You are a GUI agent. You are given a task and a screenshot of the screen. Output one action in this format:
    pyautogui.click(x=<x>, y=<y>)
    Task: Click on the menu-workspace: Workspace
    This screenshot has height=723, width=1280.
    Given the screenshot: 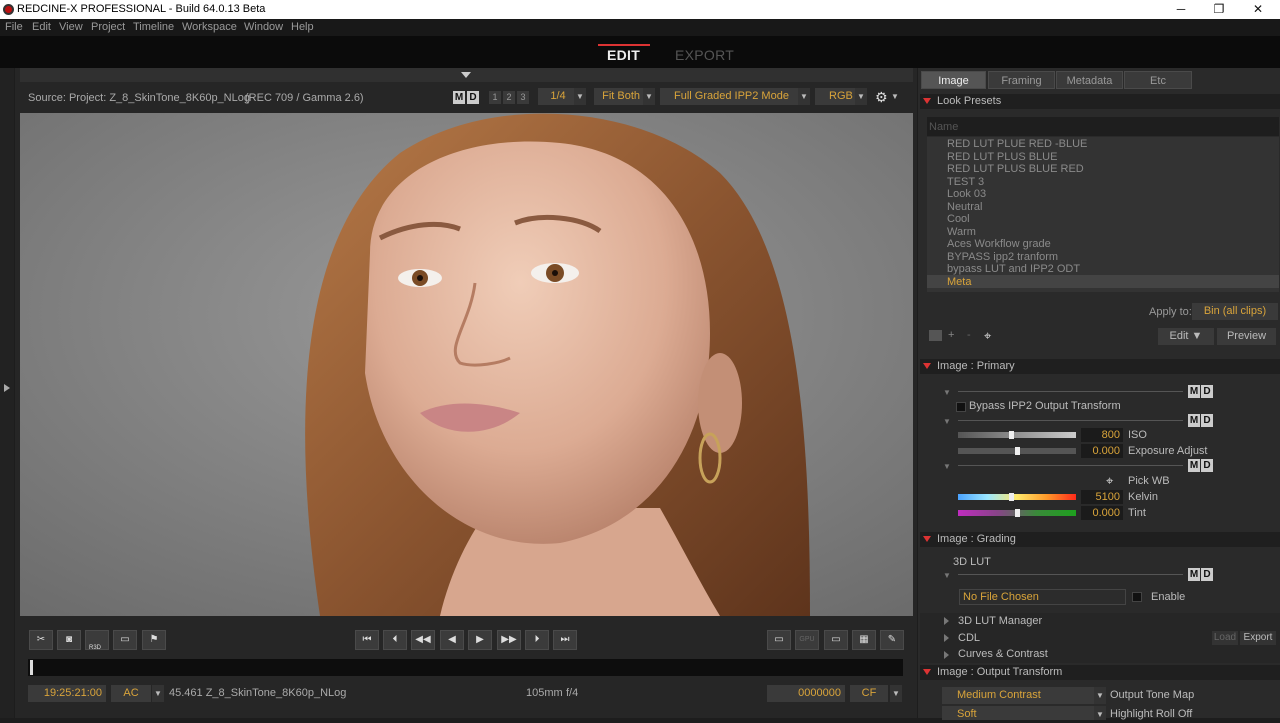 What is the action you would take?
    pyautogui.click(x=209, y=27)
    